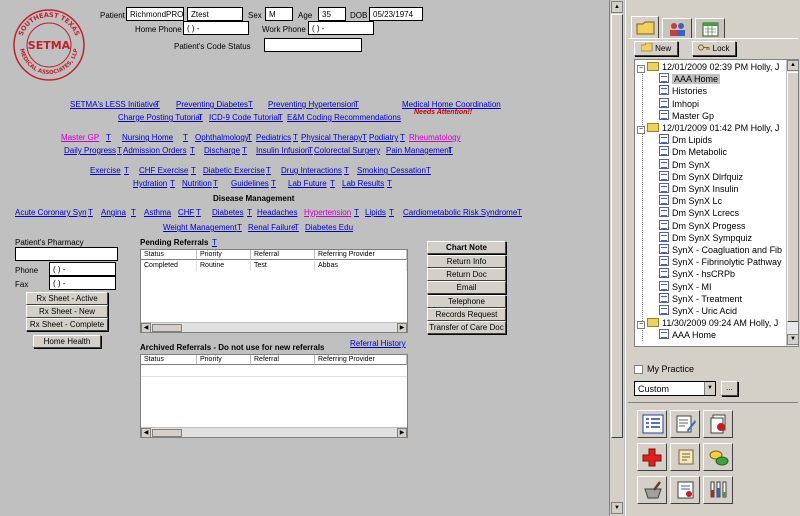  I want to click on tree-item: AAA Home, so click(687, 335).